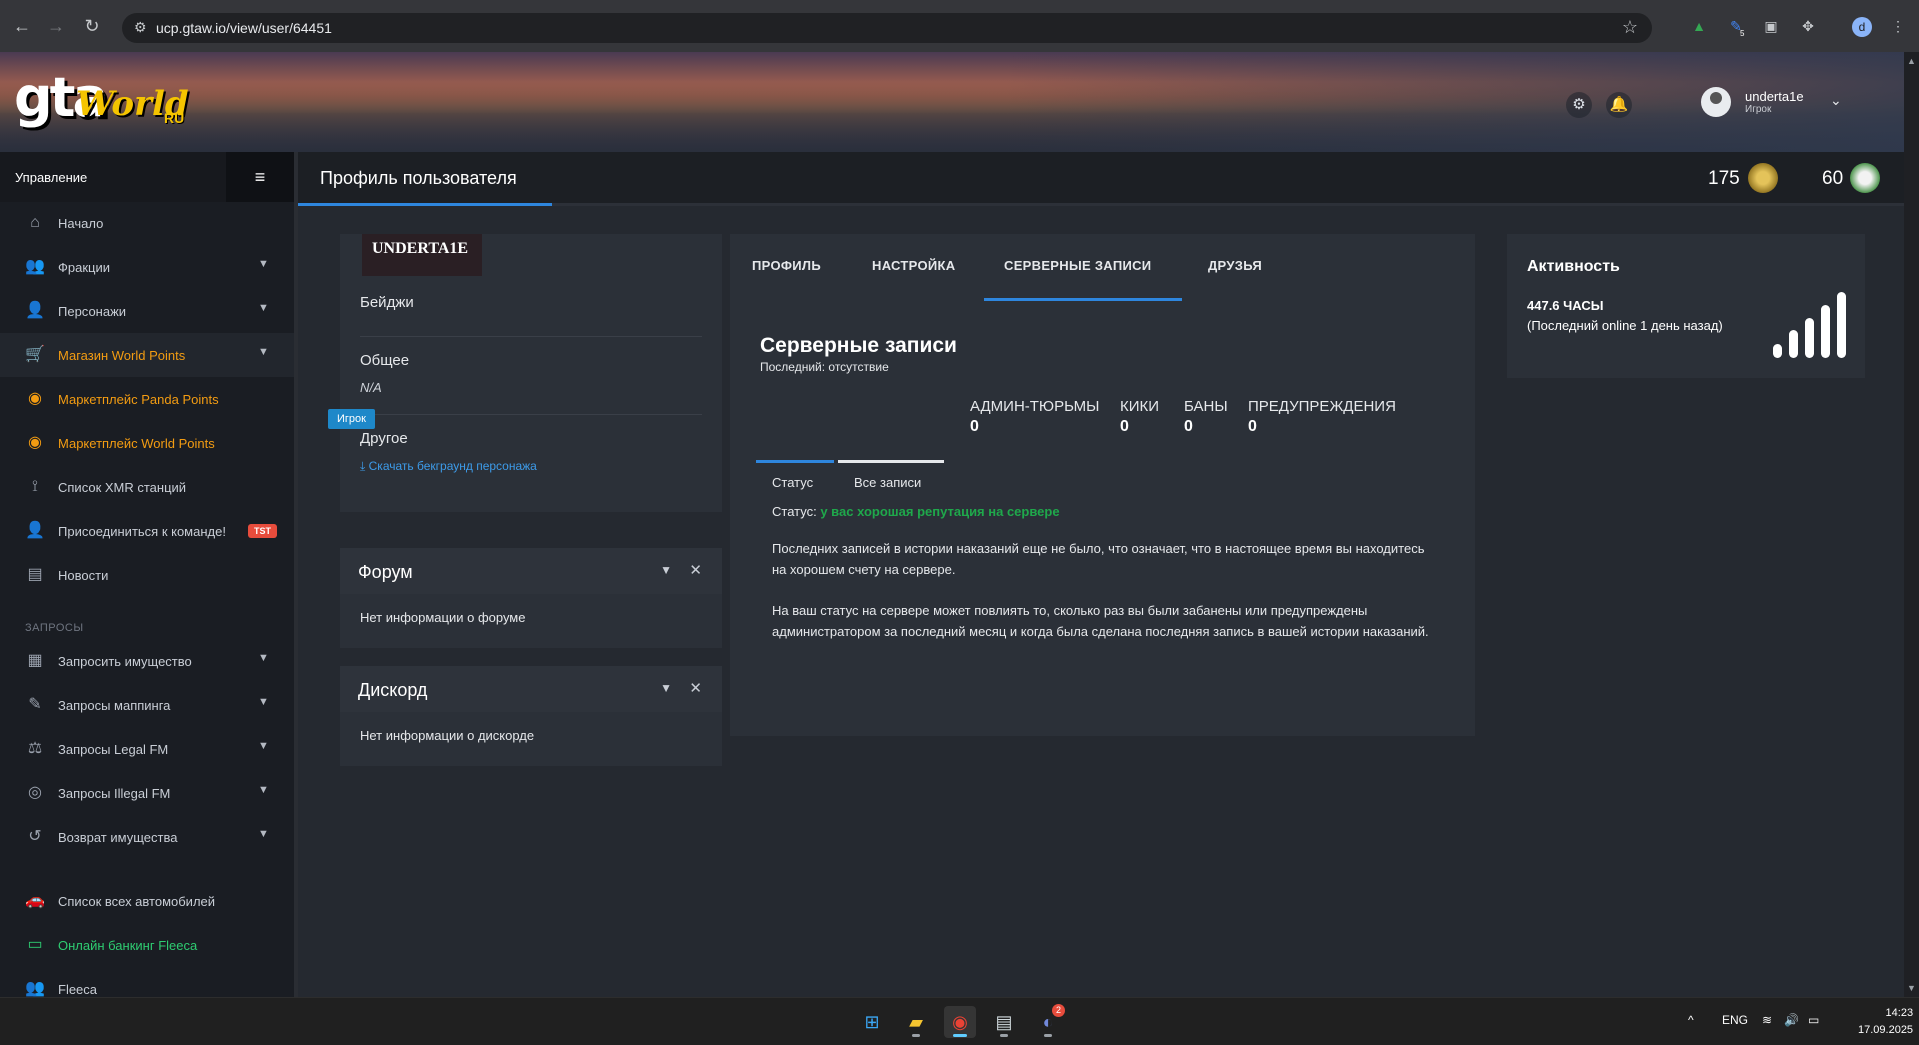 The width and height of the screenshot is (1919, 1045). Describe the element at coordinates (1716, 102) in the screenshot. I see `user-avatar` at that location.